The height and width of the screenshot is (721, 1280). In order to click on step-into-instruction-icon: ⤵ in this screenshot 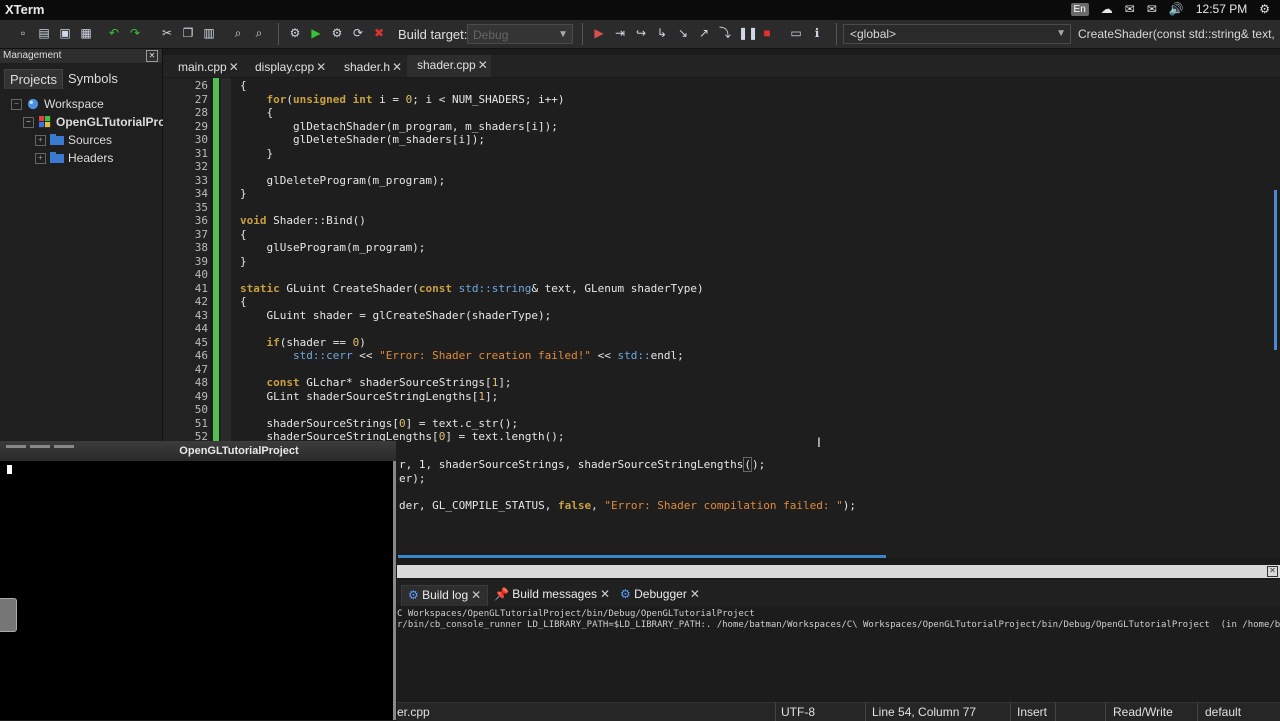, I will do `click(725, 33)`.